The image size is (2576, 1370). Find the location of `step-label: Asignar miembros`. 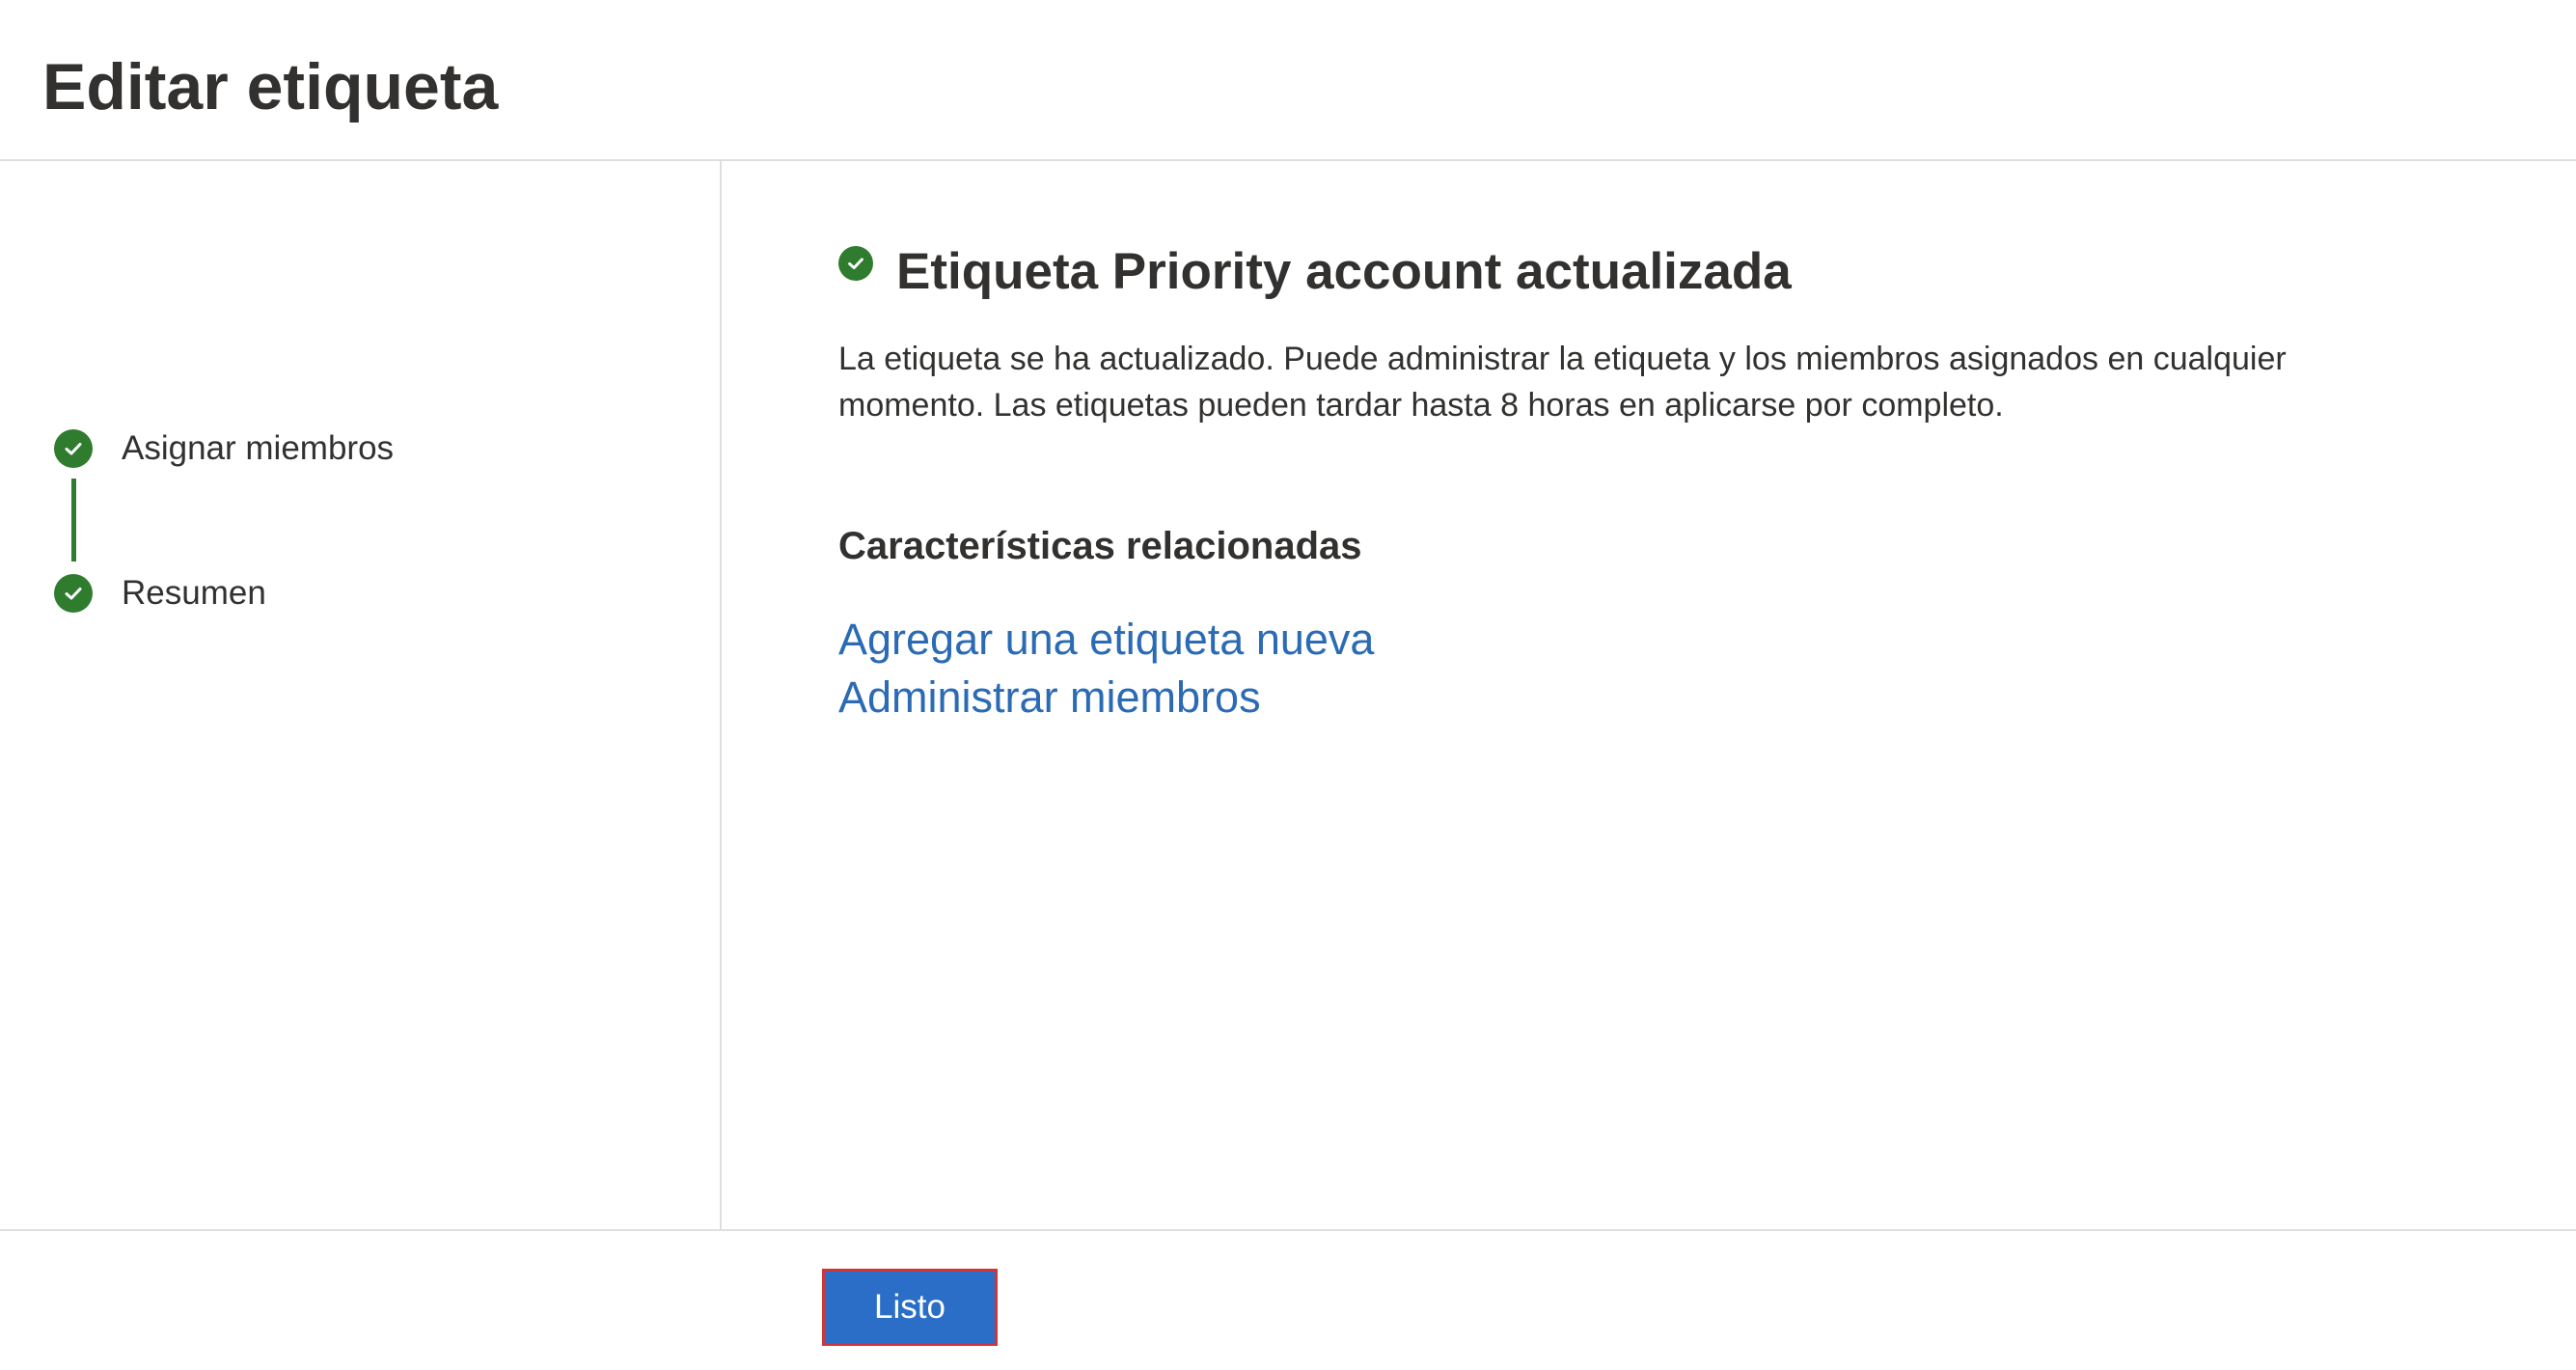

step-label: Asignar miembros is located at coordinates (259, 448).